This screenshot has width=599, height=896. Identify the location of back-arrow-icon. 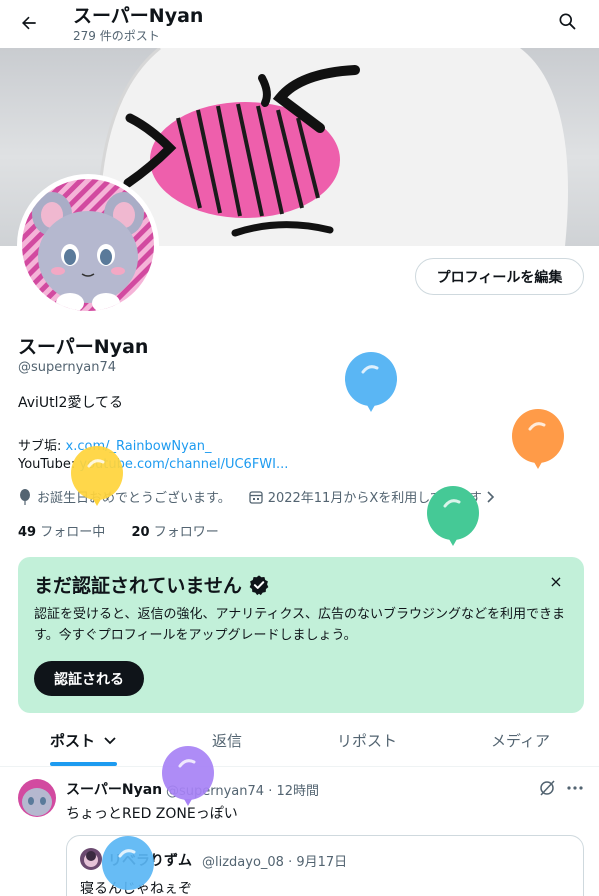
(29, 23).